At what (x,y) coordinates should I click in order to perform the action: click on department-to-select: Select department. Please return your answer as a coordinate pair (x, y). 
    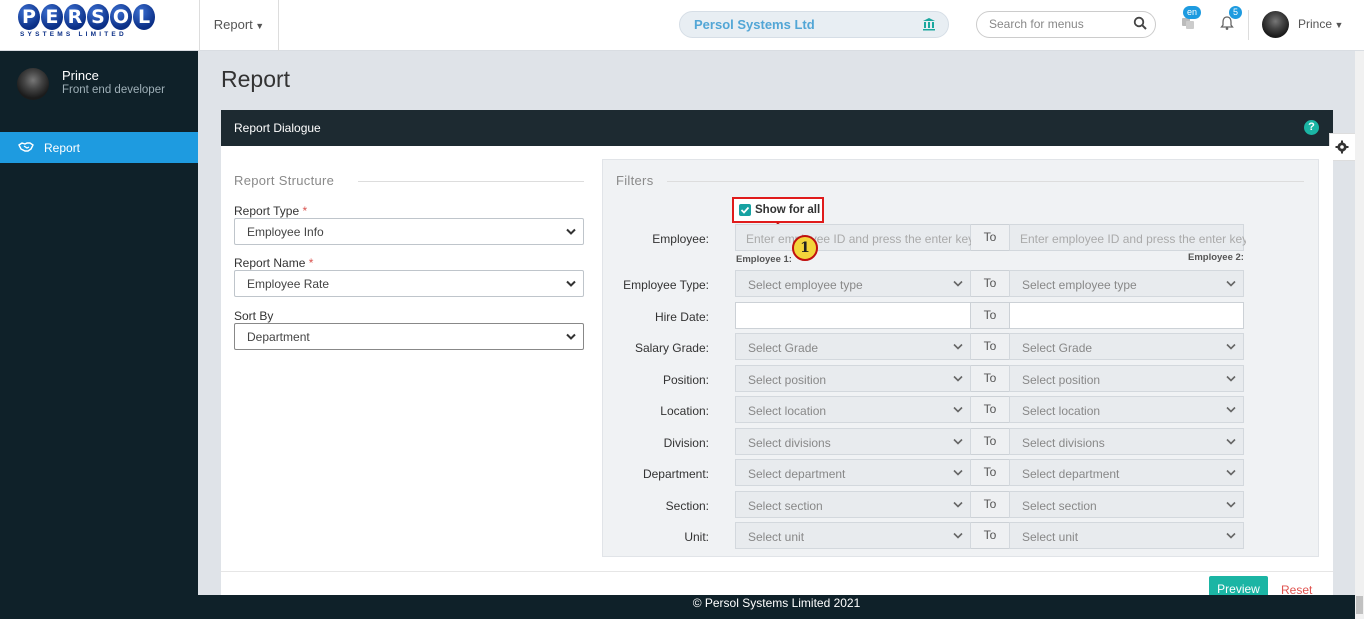
    Looking at the image, I should click on (1126, 472).